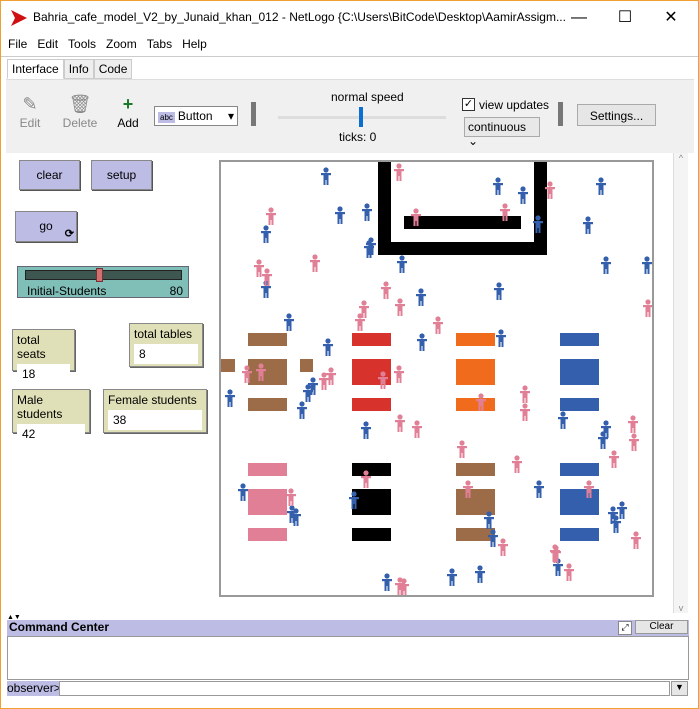  What do you see at coordinates (121, 44) in the screenshot?
I see `menu-zoom: Zoom` at bounding box center [121, 44].